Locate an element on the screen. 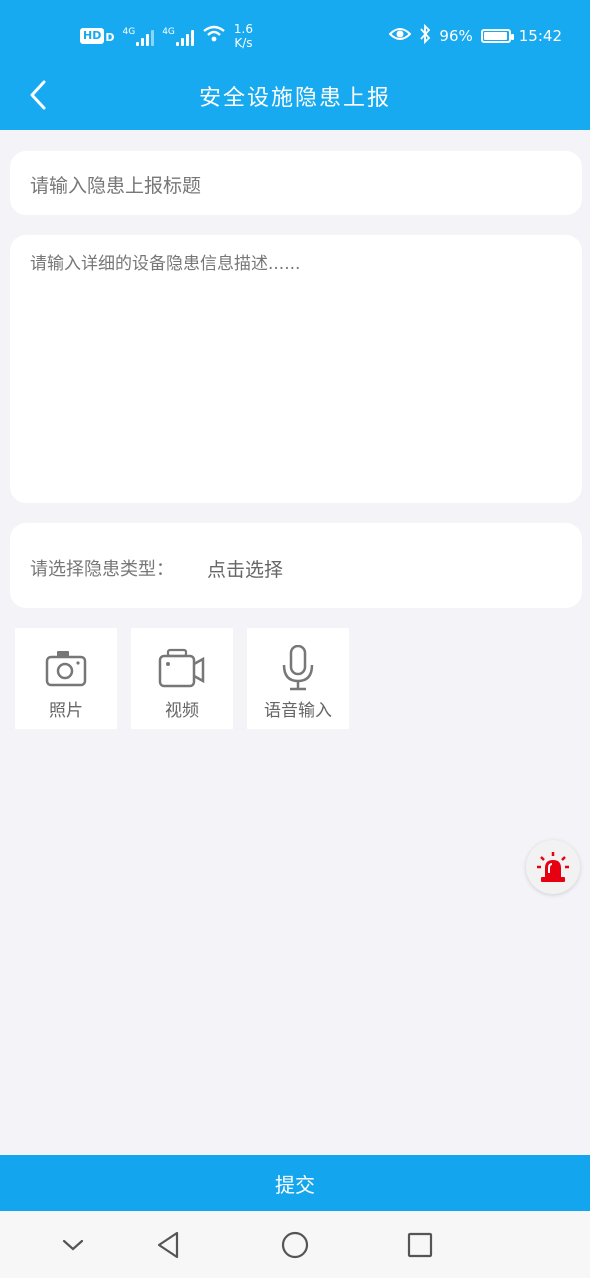  title-input: 请输入隐患上报标题 is located at coordinates (296, 183).